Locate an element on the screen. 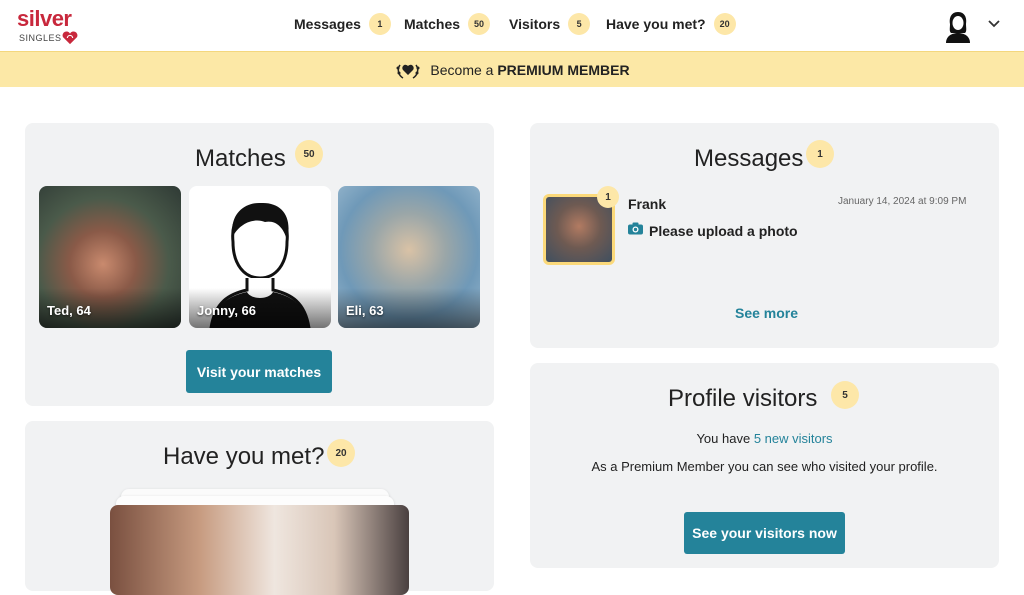 Image resolution: width=1024 pixels, height=595 pixels. suggested-profile-photo is located at coordinates (259, 550).